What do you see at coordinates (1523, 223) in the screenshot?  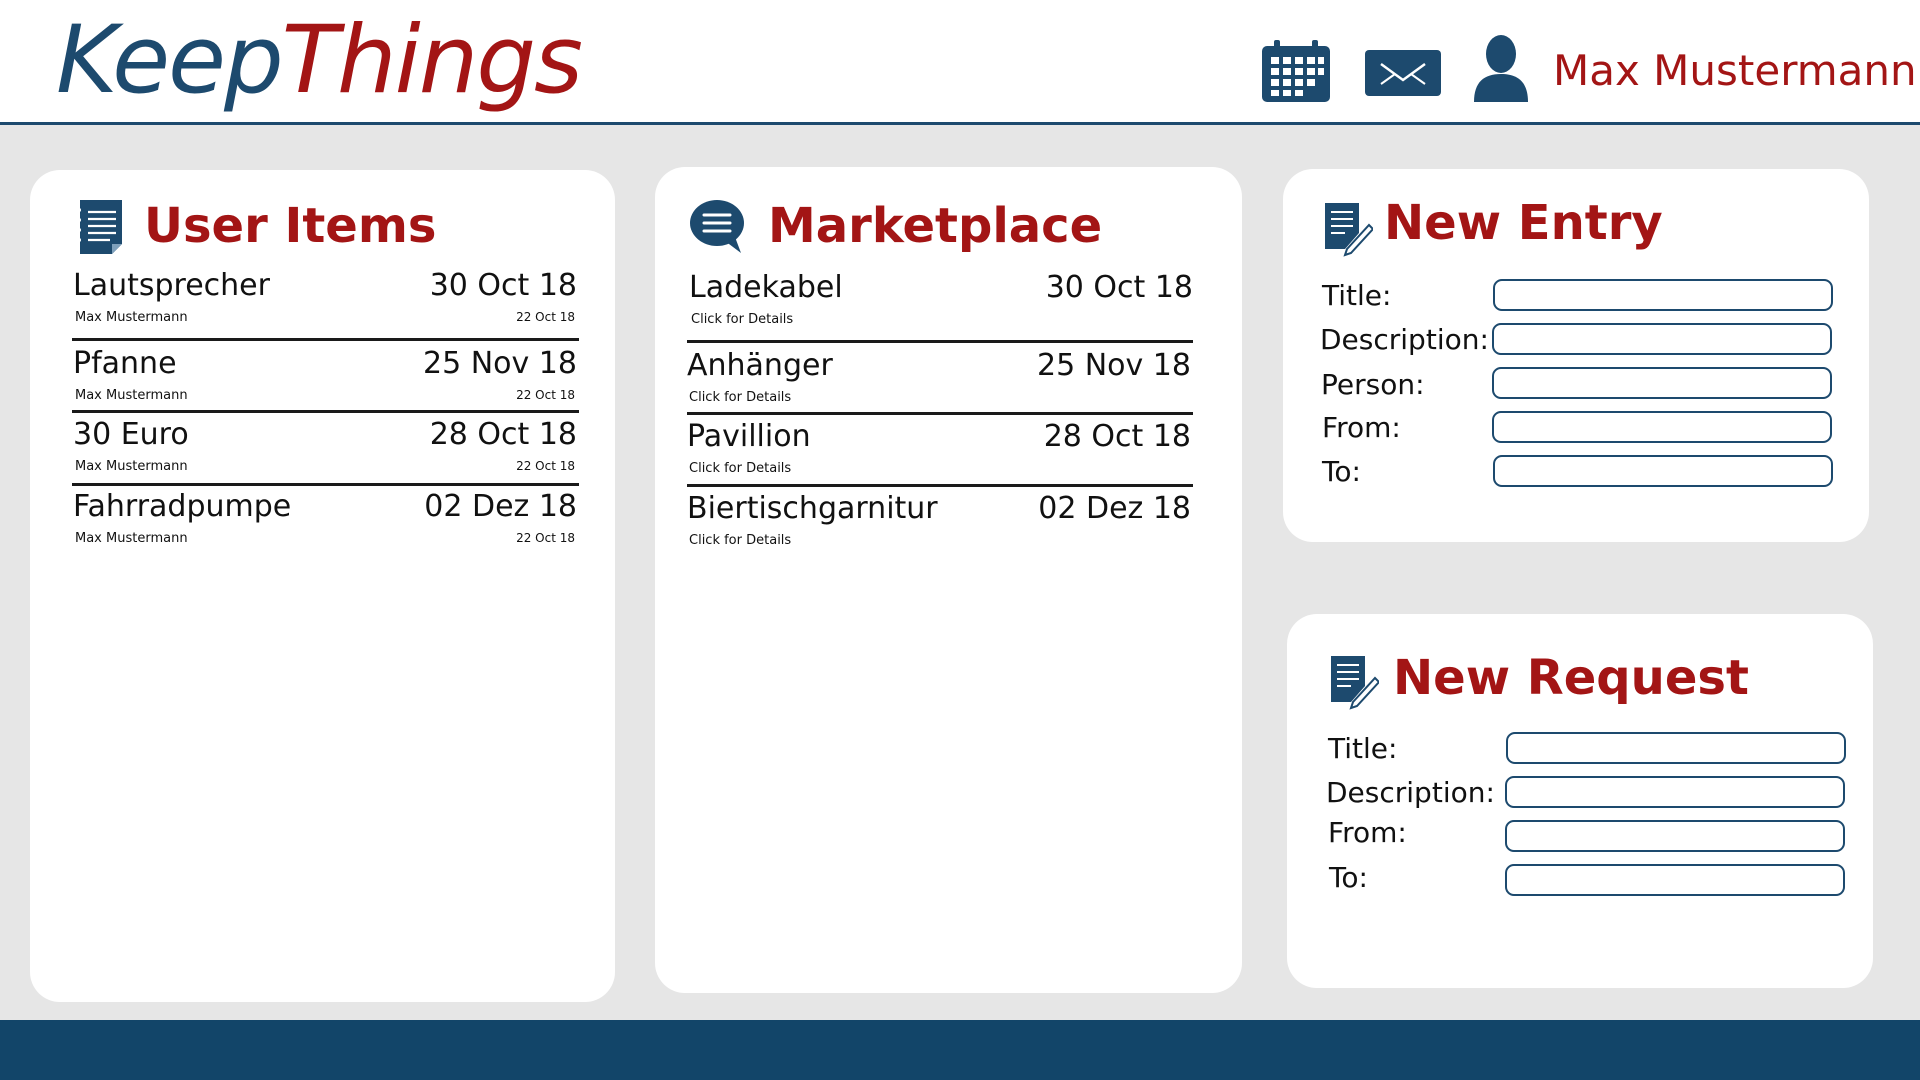 I see `new-entry-title: New Entry` at bounding box center [1523, 223].